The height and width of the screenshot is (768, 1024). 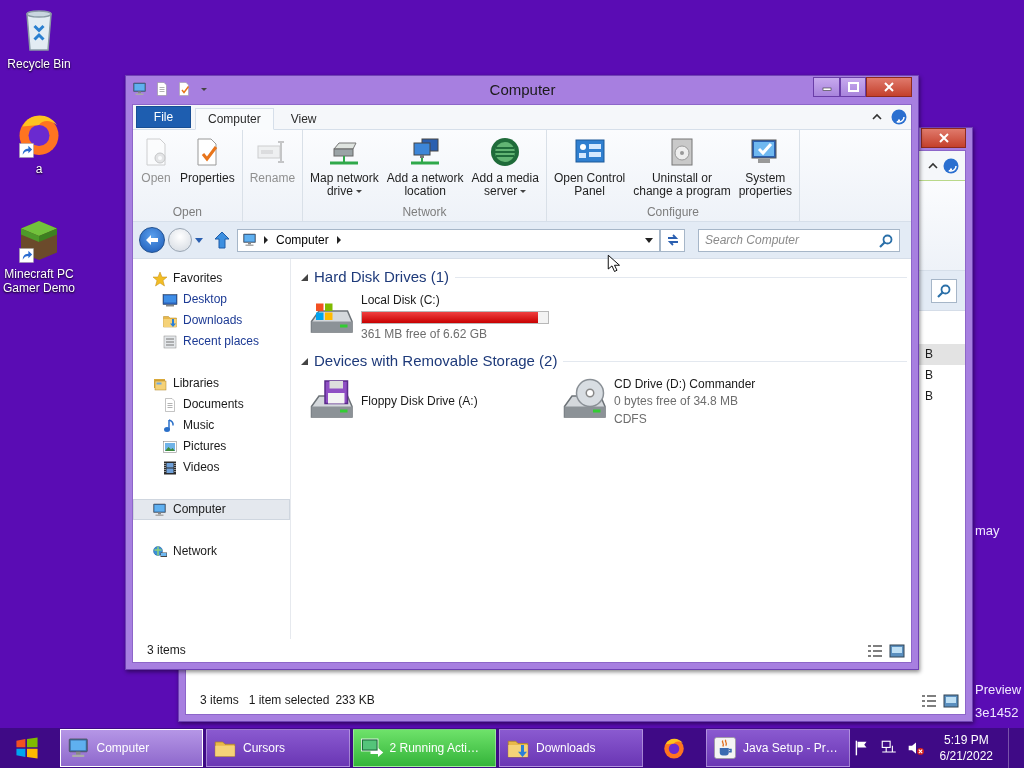 What do you see at coordinates (997, 713) in the screenshot?
I see `desktop-text: 3e1452` at bounding box center [997, 713].